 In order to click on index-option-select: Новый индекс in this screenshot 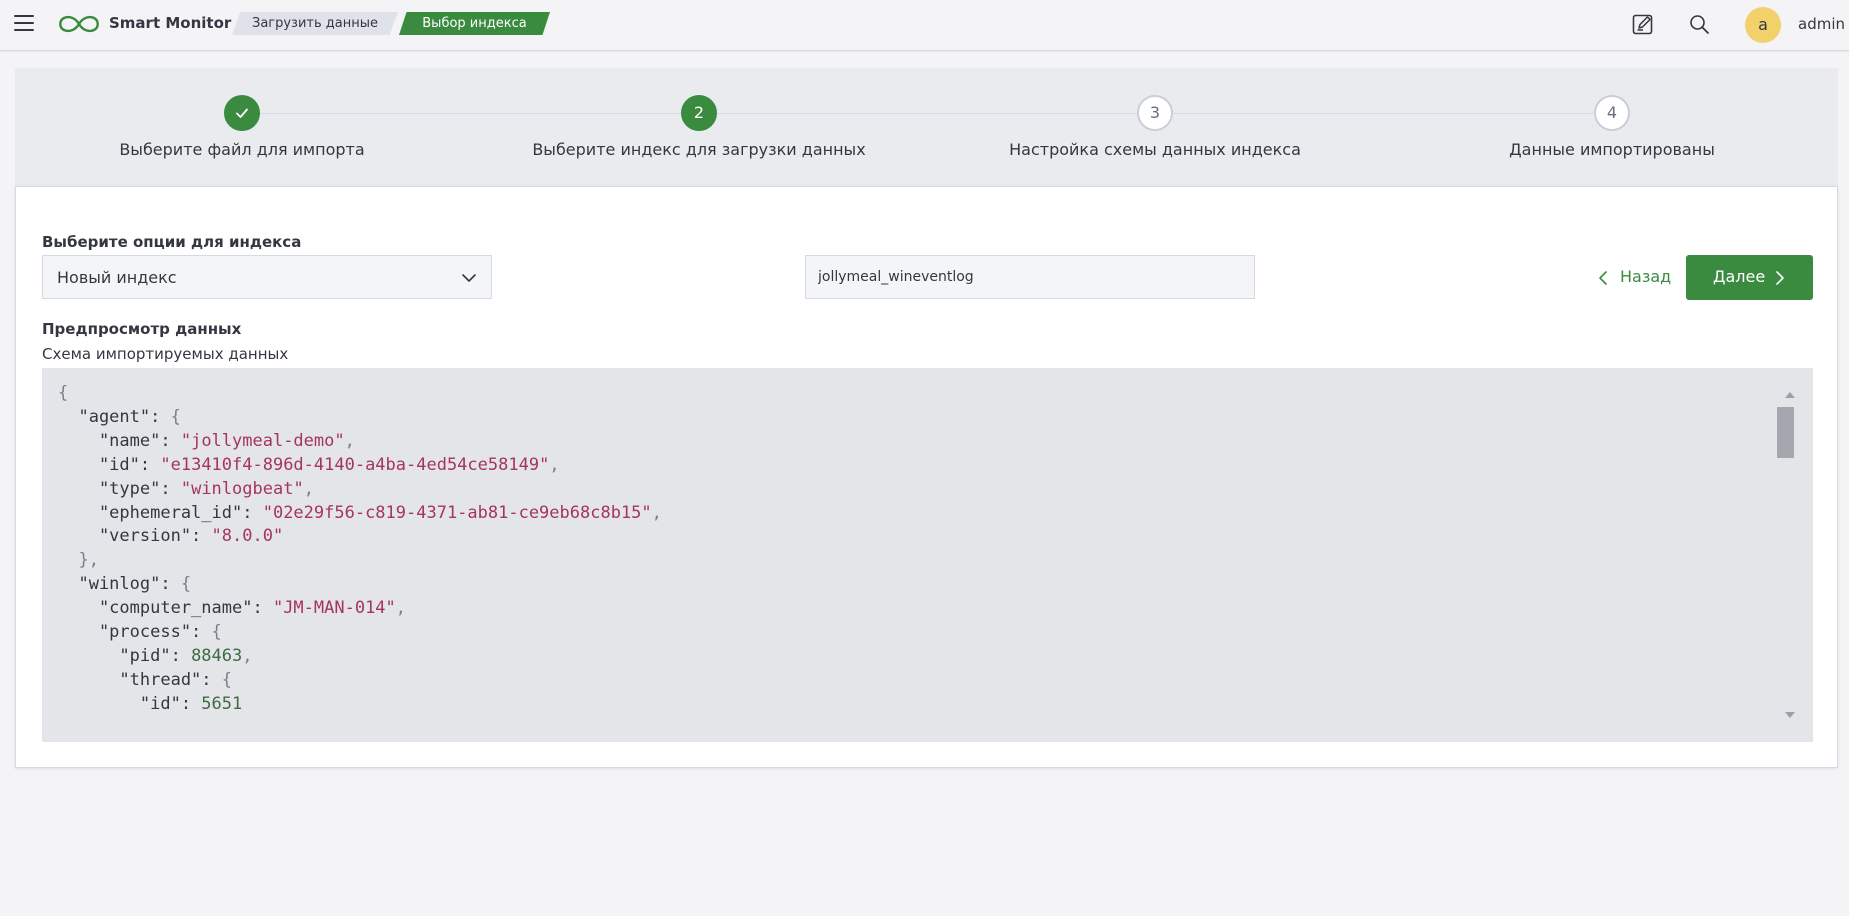, I will do `click(267, 277)`.